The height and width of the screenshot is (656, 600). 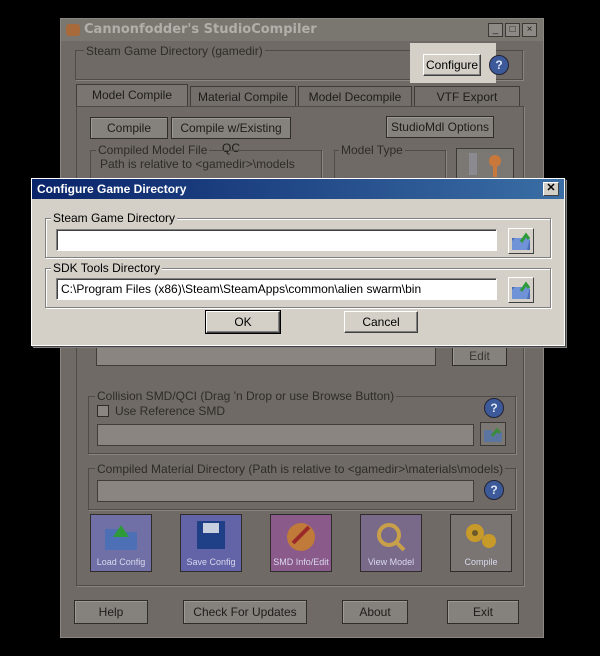 I want to click on floppy-disk-icon, so click(x=211, y=535).